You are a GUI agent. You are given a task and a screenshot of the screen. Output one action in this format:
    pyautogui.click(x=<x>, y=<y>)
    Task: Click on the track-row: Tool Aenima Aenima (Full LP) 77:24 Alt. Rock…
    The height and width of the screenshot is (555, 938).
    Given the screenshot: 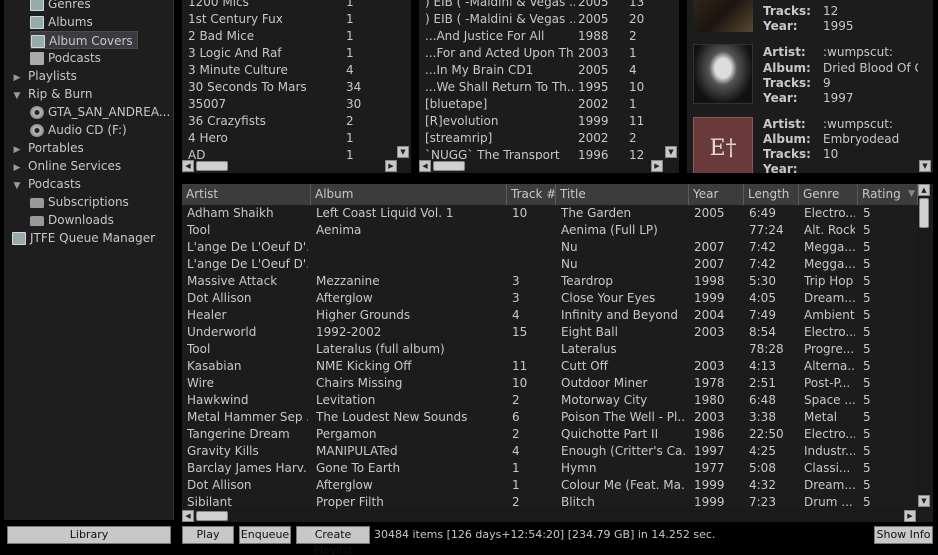 What is the action you would take?
    pyautogui.click(x=550, y=230)
    